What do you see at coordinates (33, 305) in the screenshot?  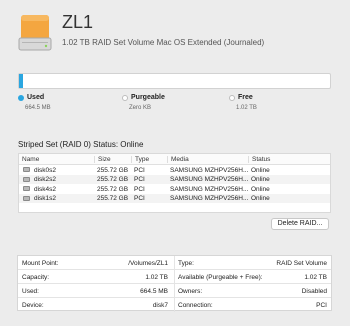 I see `info-label: Device:` at bounding box center [33, 305].